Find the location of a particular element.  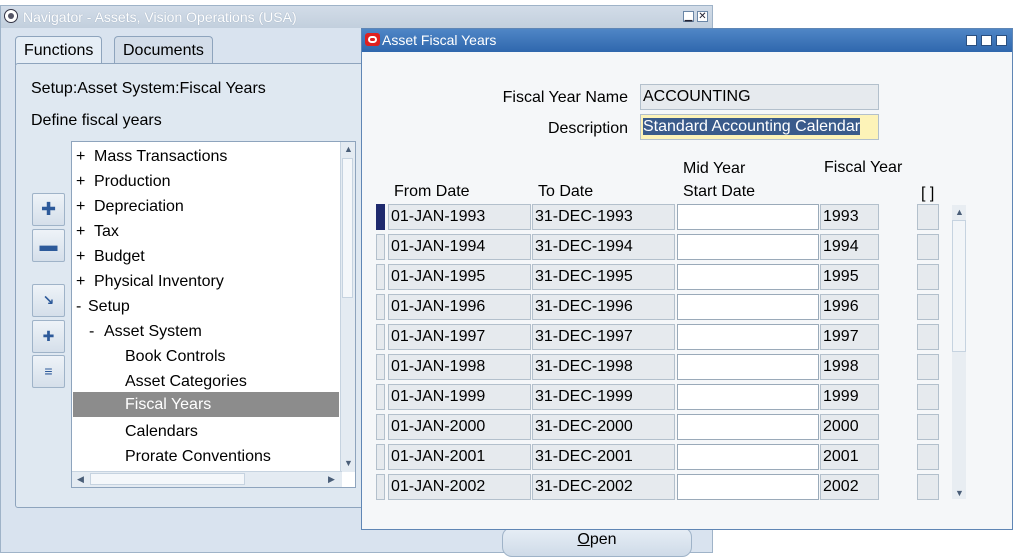

fiscal-year-field: 1997 is located at coordinates (849, 337).